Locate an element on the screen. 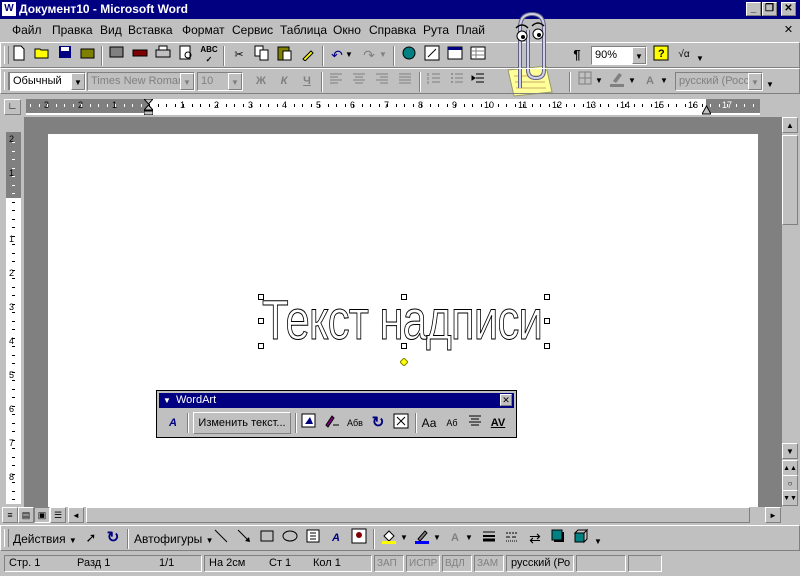  rectangle-icon is located at coordinates (267, 538).